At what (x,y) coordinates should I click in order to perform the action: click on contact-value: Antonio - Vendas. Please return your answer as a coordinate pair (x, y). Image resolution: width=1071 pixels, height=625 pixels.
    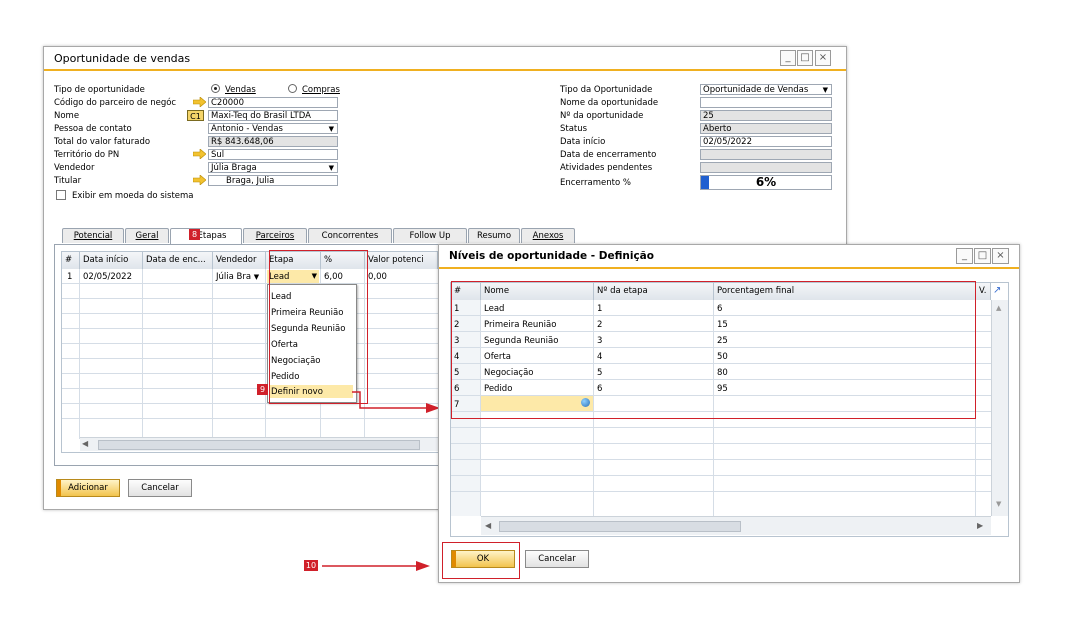
    Looking at the image, I should click on (247, 129).